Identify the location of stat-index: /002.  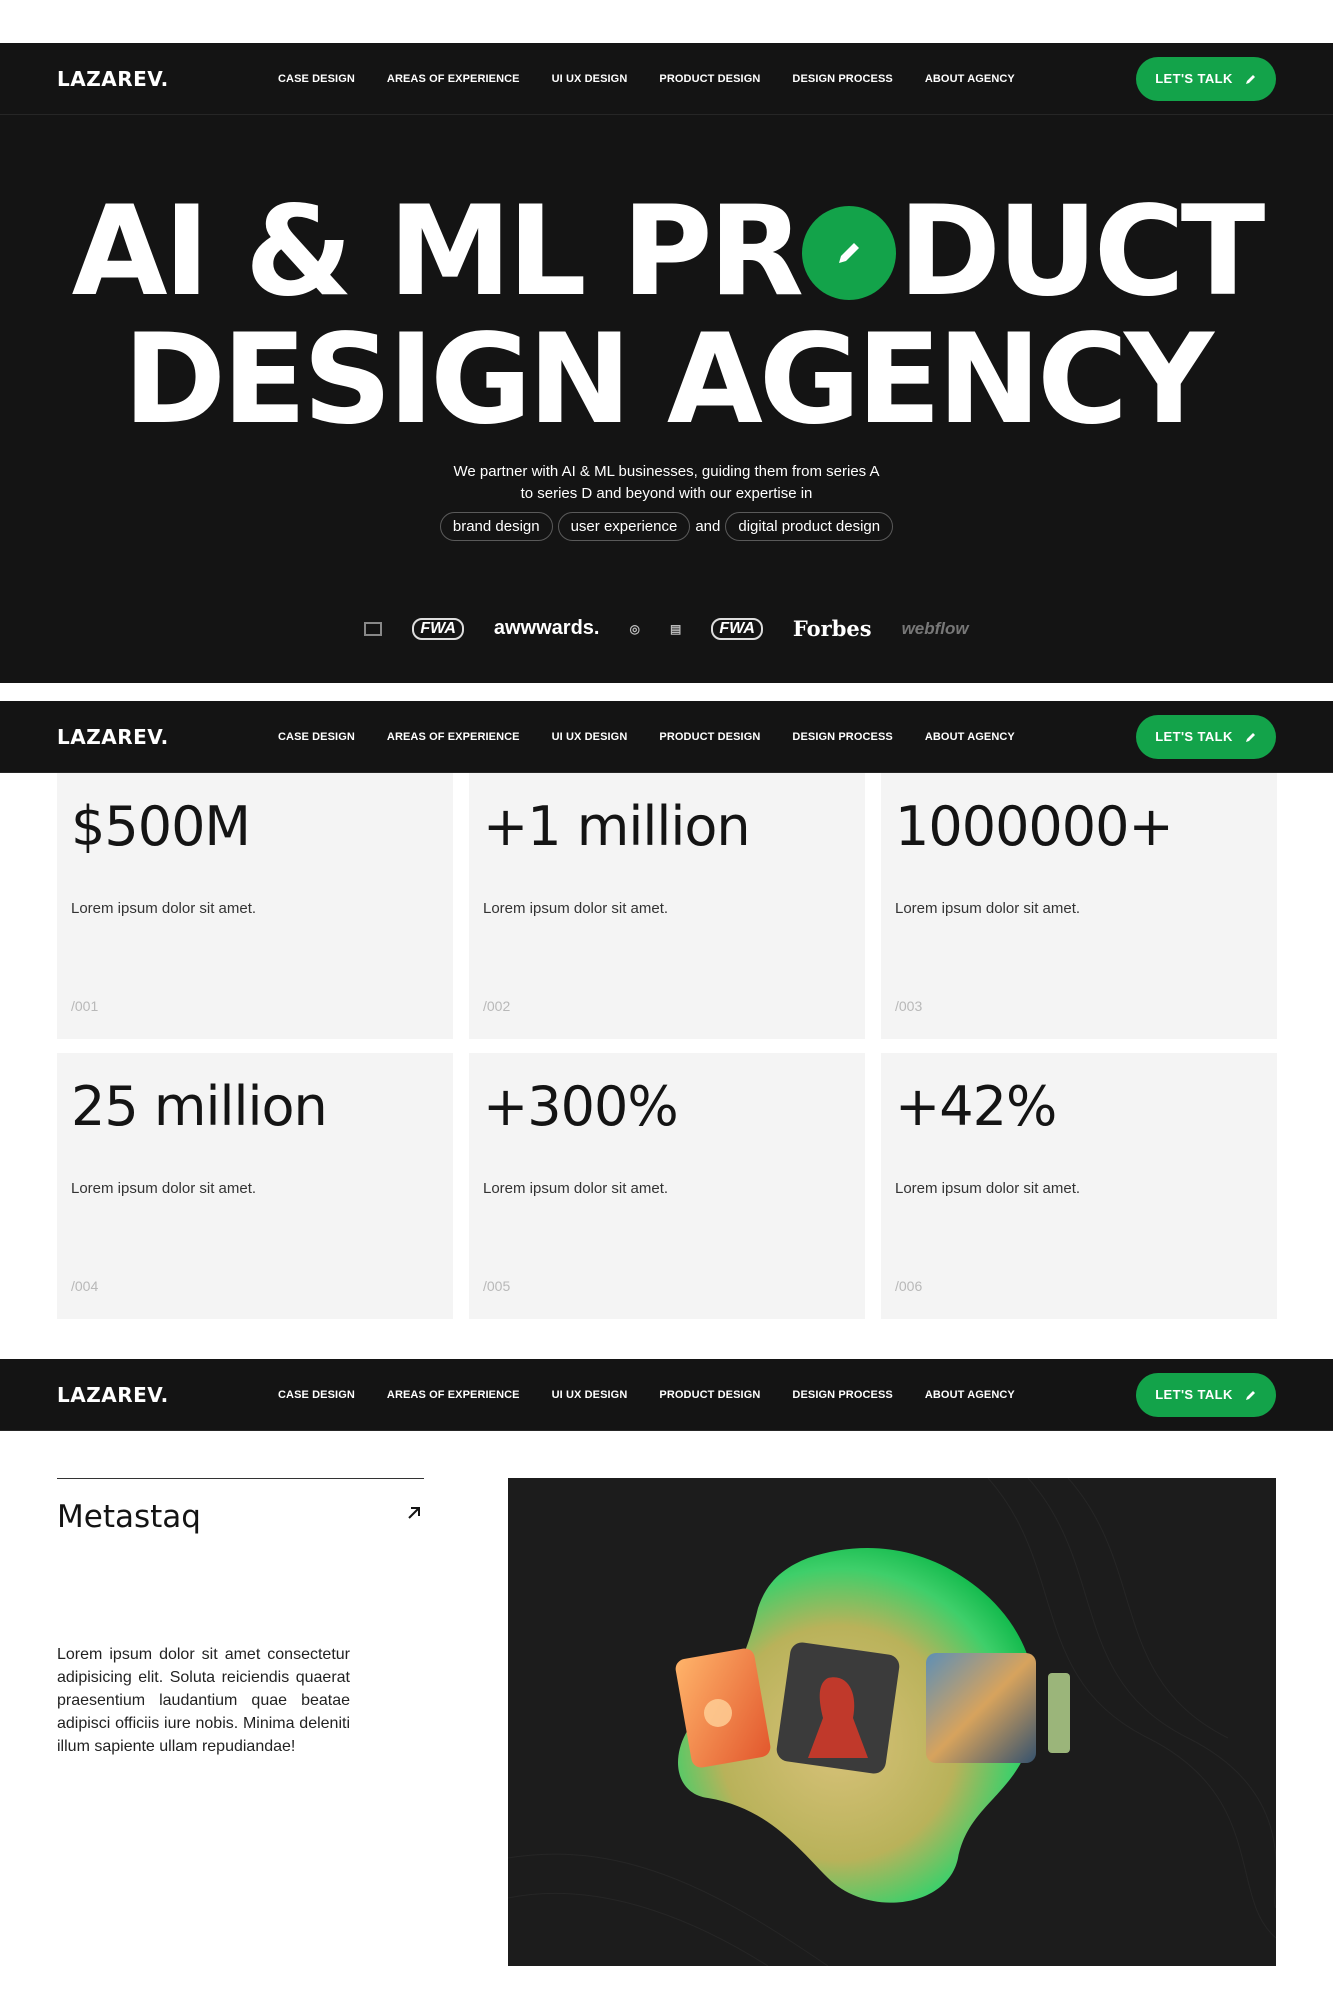
(497, 1006).